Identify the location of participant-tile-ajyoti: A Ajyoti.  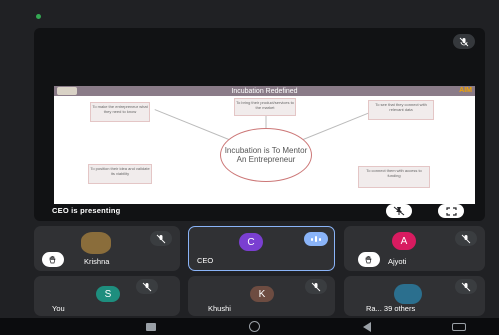
(414, 248).